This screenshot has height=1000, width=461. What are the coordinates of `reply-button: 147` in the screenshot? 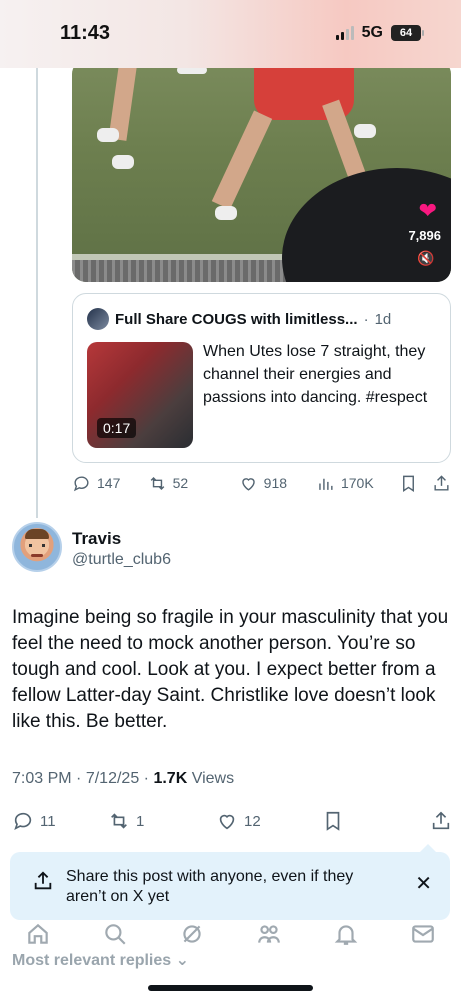 It's located at (107, 483).